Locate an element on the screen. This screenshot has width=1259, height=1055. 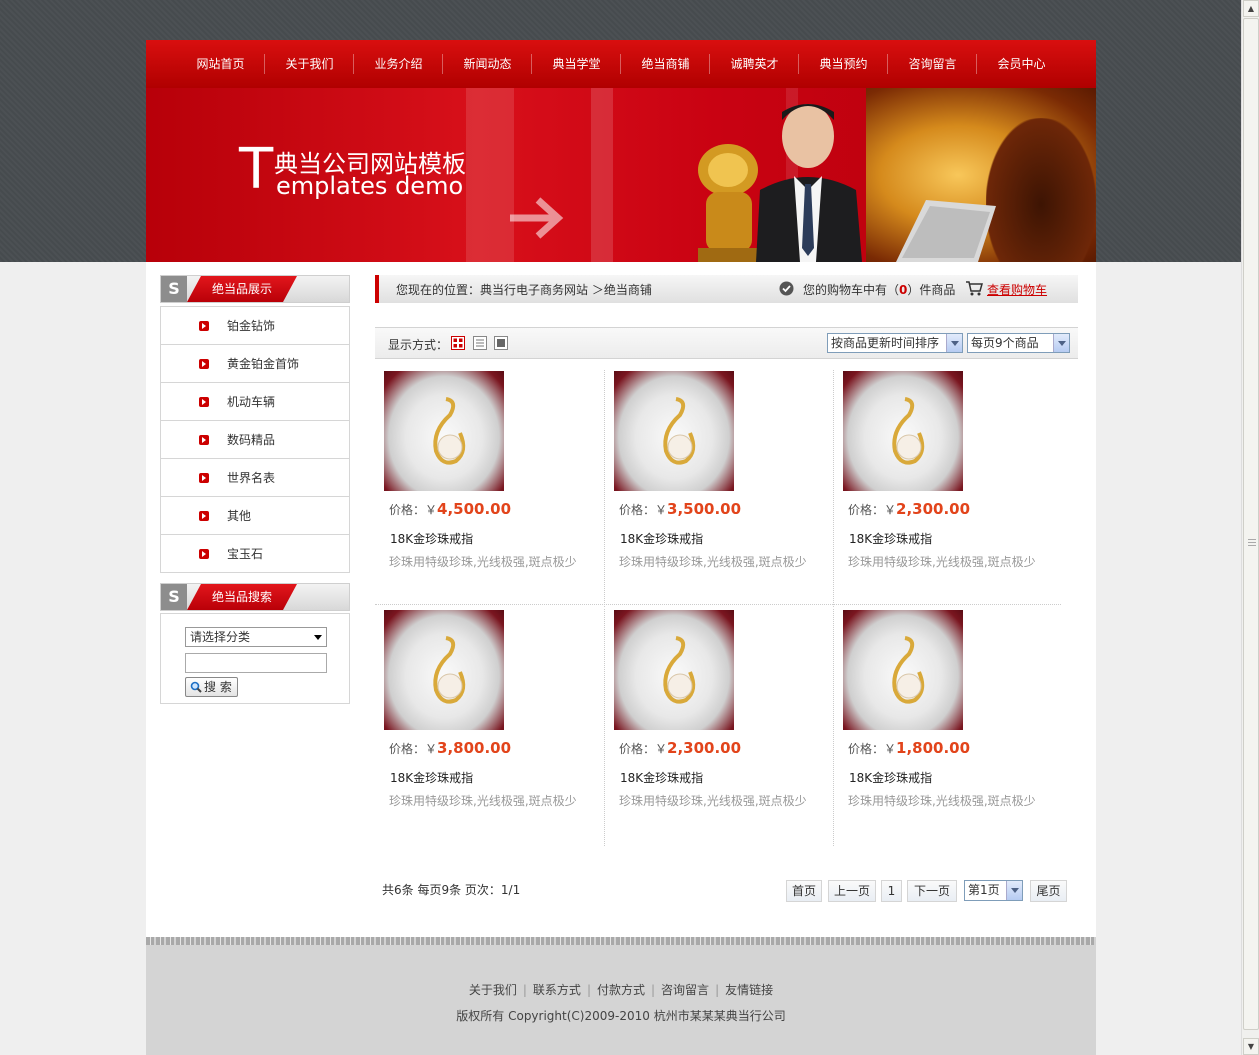
cart-status: 您的购物车中有（0）件商品 is located at coordinates (879, 289).